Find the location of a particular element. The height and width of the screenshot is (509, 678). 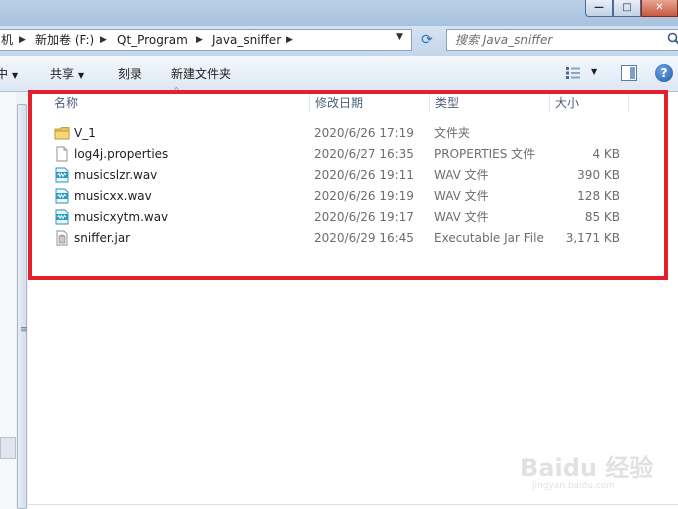

title-bar: — □ ✕ is located at coordinates (339, 13).